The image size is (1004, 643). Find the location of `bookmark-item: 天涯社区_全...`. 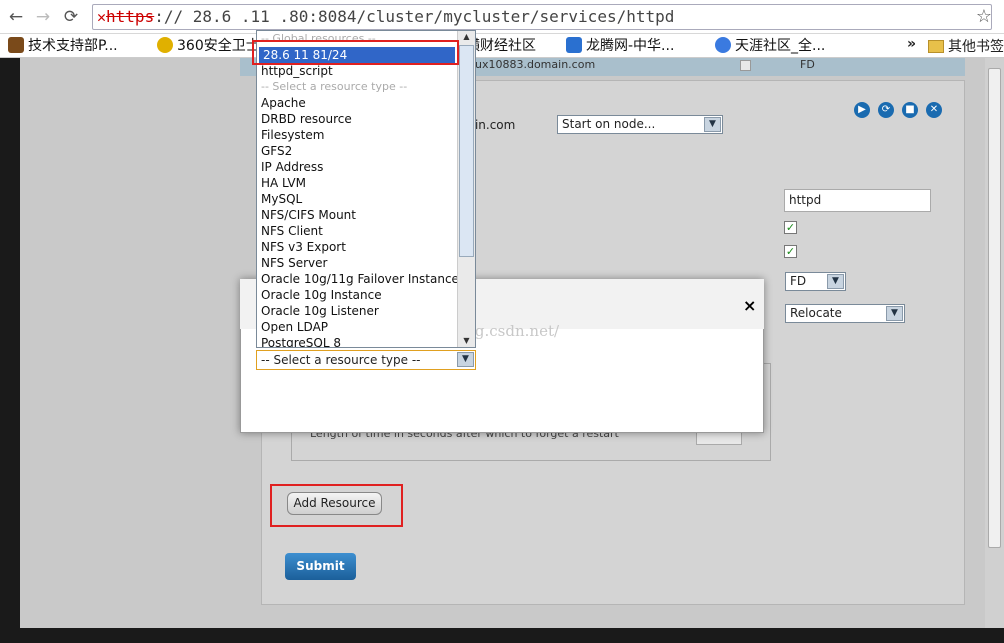

bookmark-item: 天涯社区_全... is located at coordinates (770, 46).